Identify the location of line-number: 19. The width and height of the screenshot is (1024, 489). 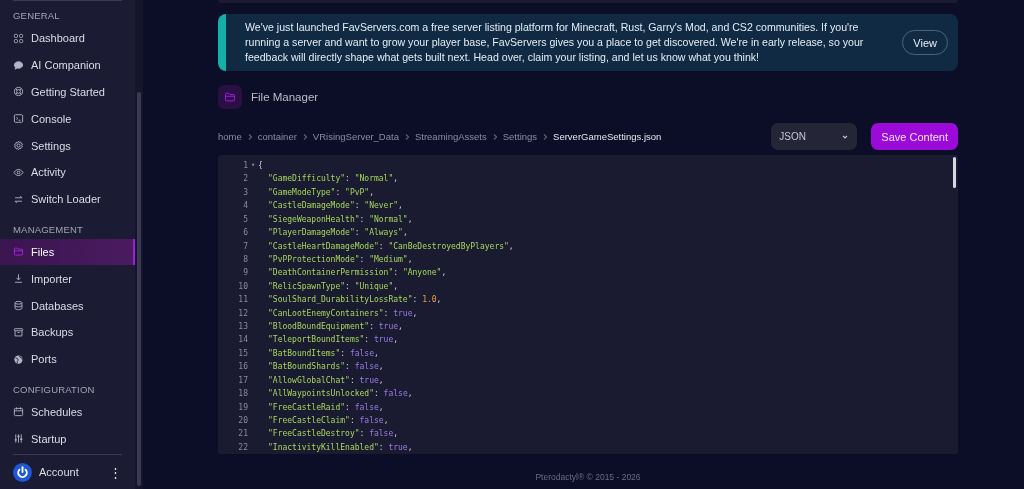
(242, 407).